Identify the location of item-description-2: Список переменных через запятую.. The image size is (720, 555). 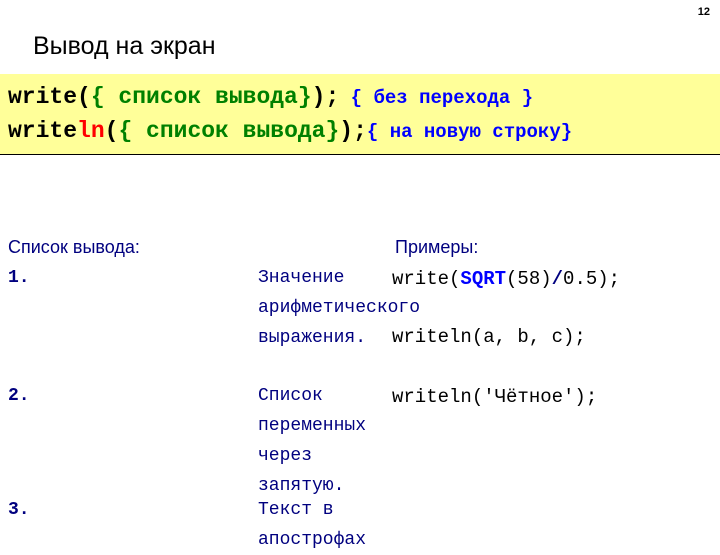
(312, 441).